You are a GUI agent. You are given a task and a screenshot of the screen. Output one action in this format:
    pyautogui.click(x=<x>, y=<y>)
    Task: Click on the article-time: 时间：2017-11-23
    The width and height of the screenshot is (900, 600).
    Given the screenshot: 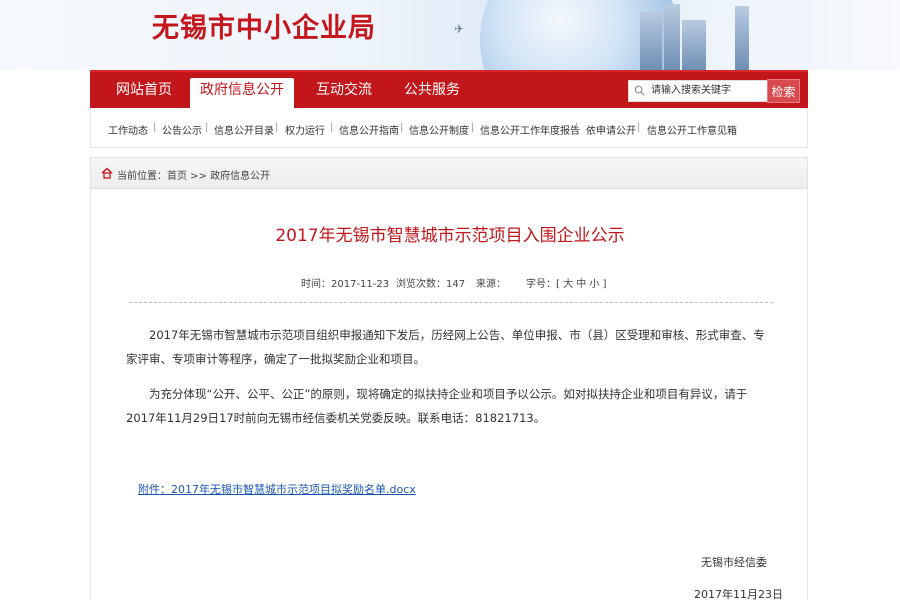 What is the action you would take?
    pyautogui.click(x=345, y=284)
    